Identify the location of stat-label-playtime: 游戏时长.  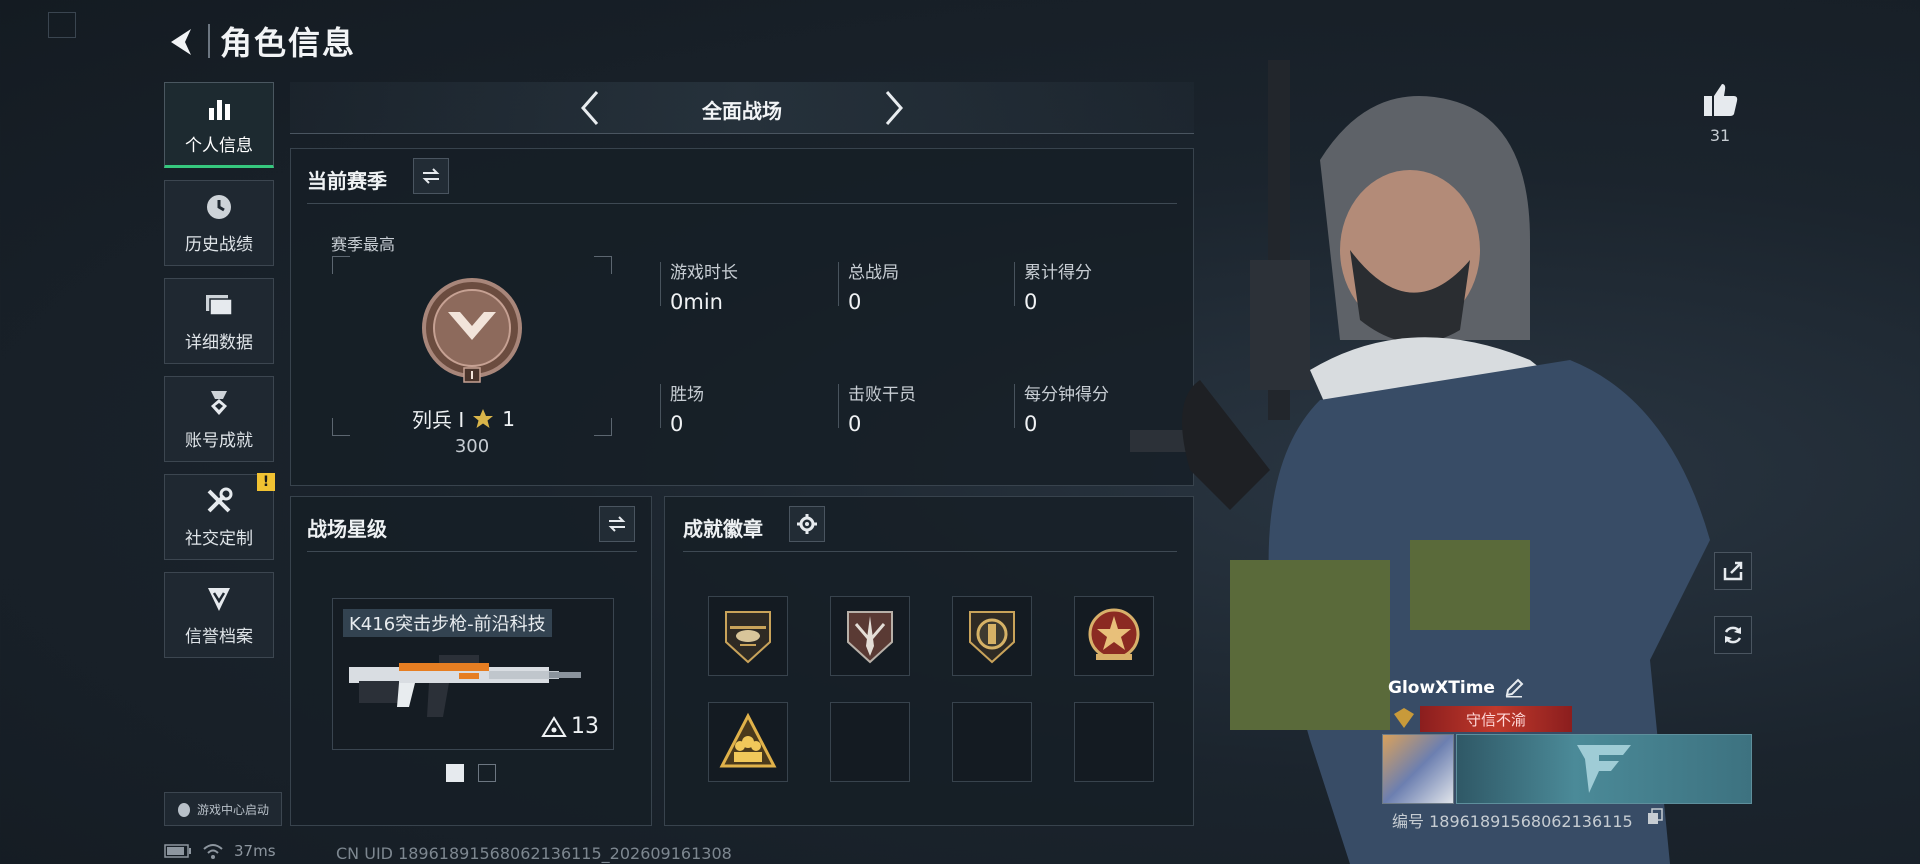
(704, 273).